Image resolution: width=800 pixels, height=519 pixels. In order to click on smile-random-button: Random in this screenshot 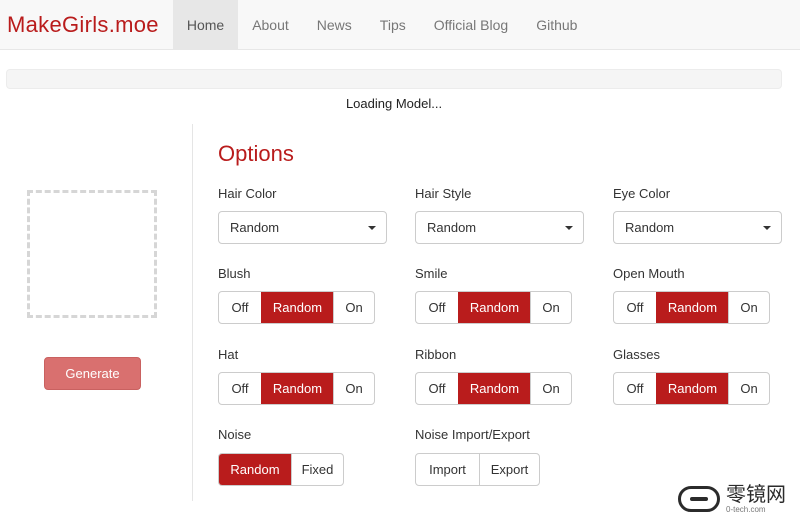, I will do `click(494, 307)`.